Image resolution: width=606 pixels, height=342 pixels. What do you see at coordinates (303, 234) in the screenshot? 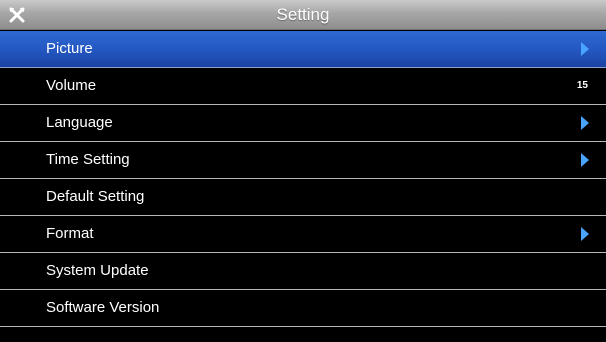
I see `menu-item-format: Format` at bounding box center [303, 234].